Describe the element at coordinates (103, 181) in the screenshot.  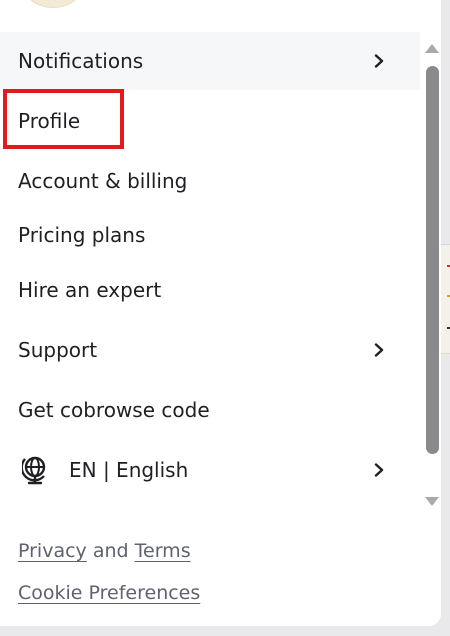
I see `menu-item-label: Account & billing` at that location.